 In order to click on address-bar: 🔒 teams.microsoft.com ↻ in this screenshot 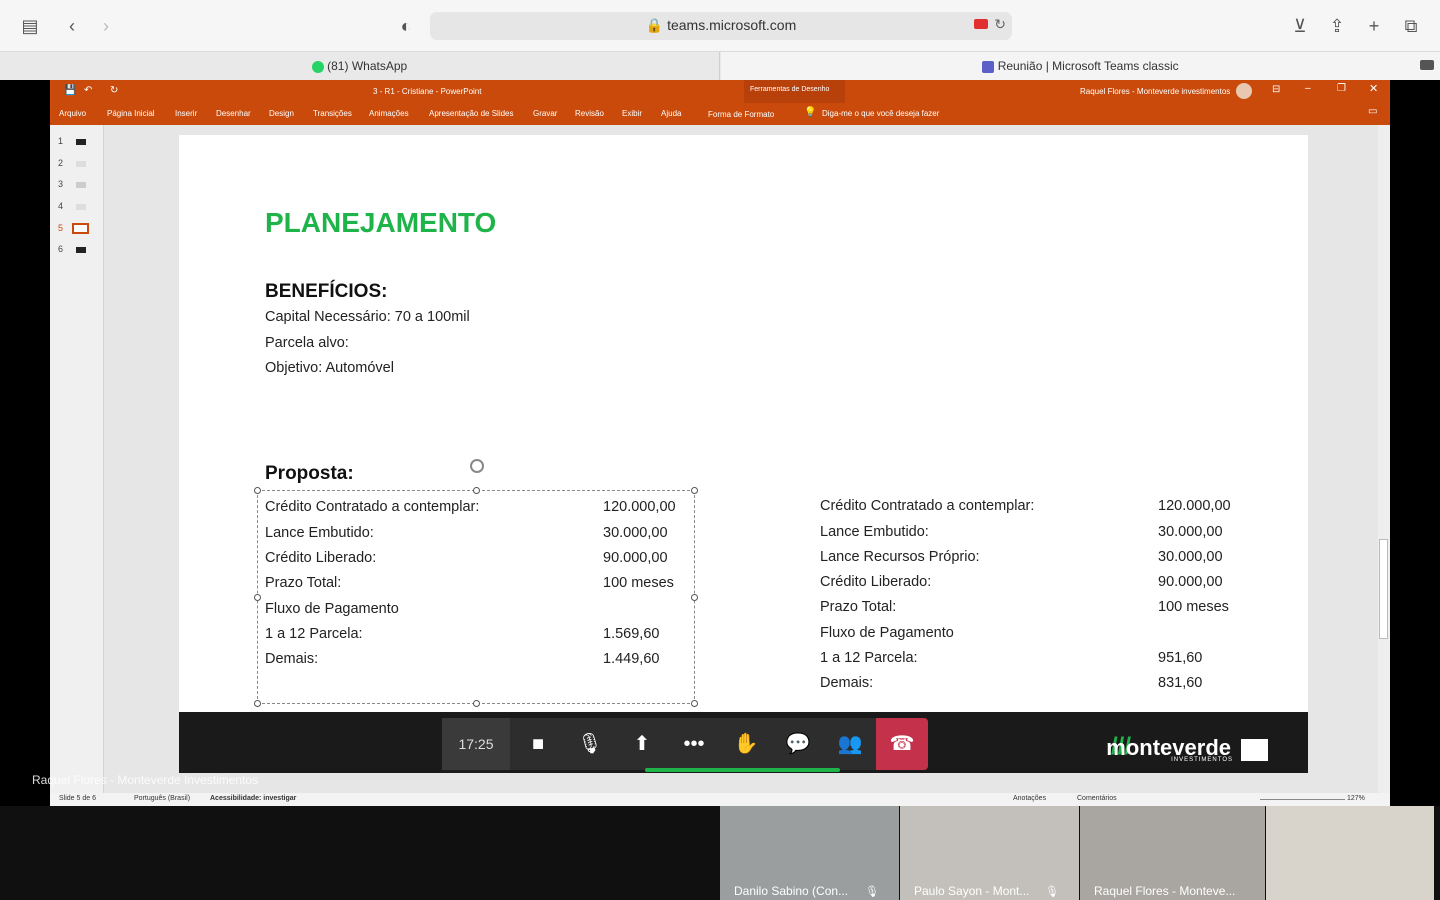, I will do `click(721, 26)`.